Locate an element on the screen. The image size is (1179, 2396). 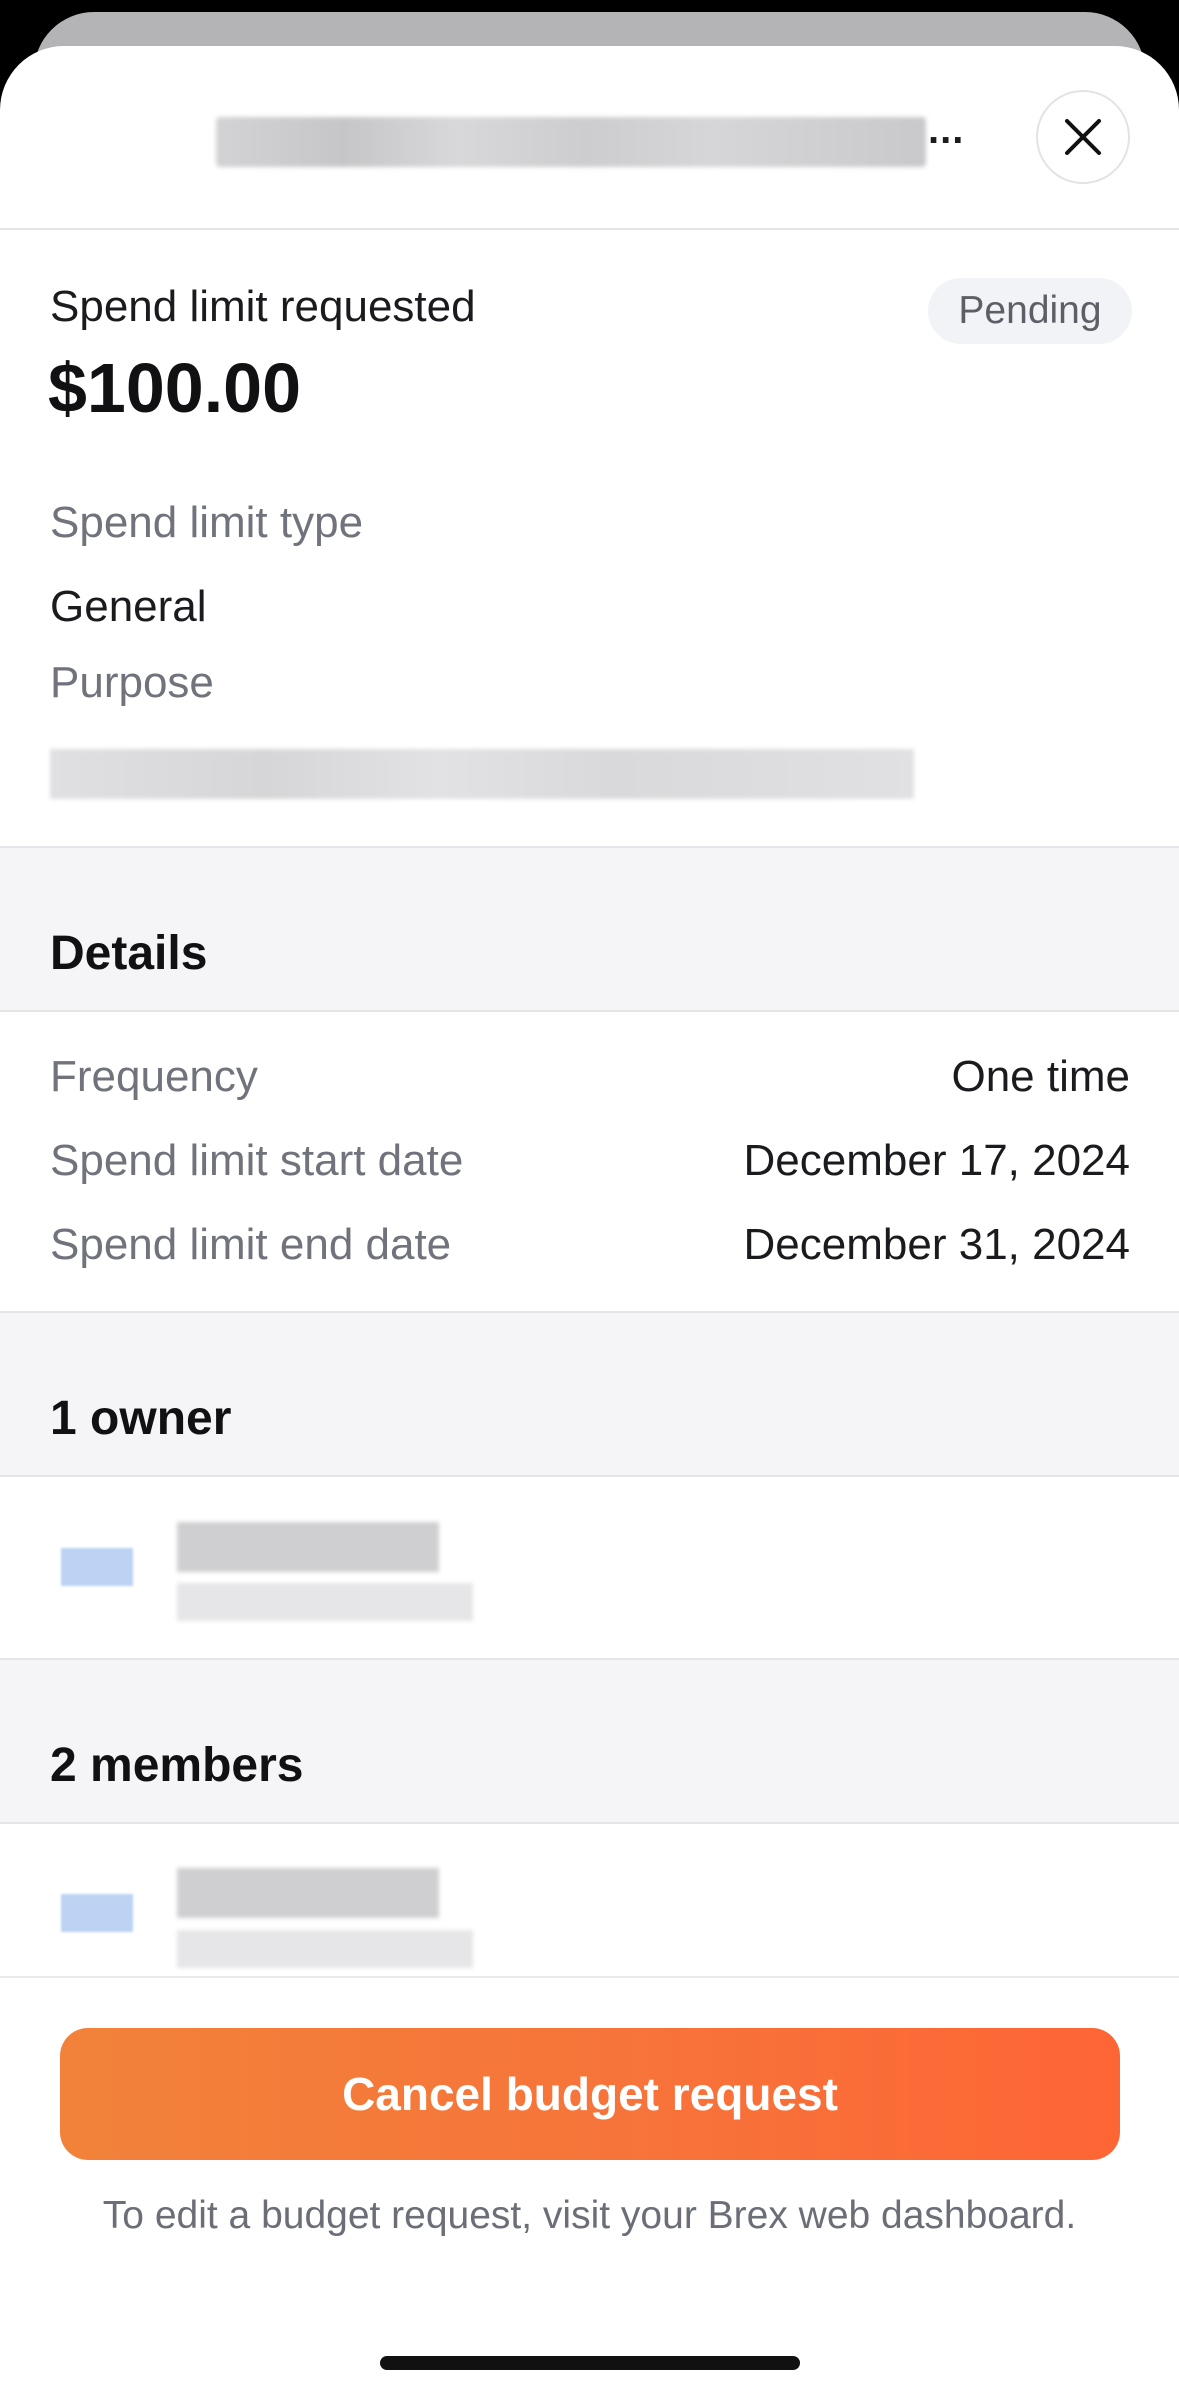
home-indicator is located at coordinates (590, 2363).